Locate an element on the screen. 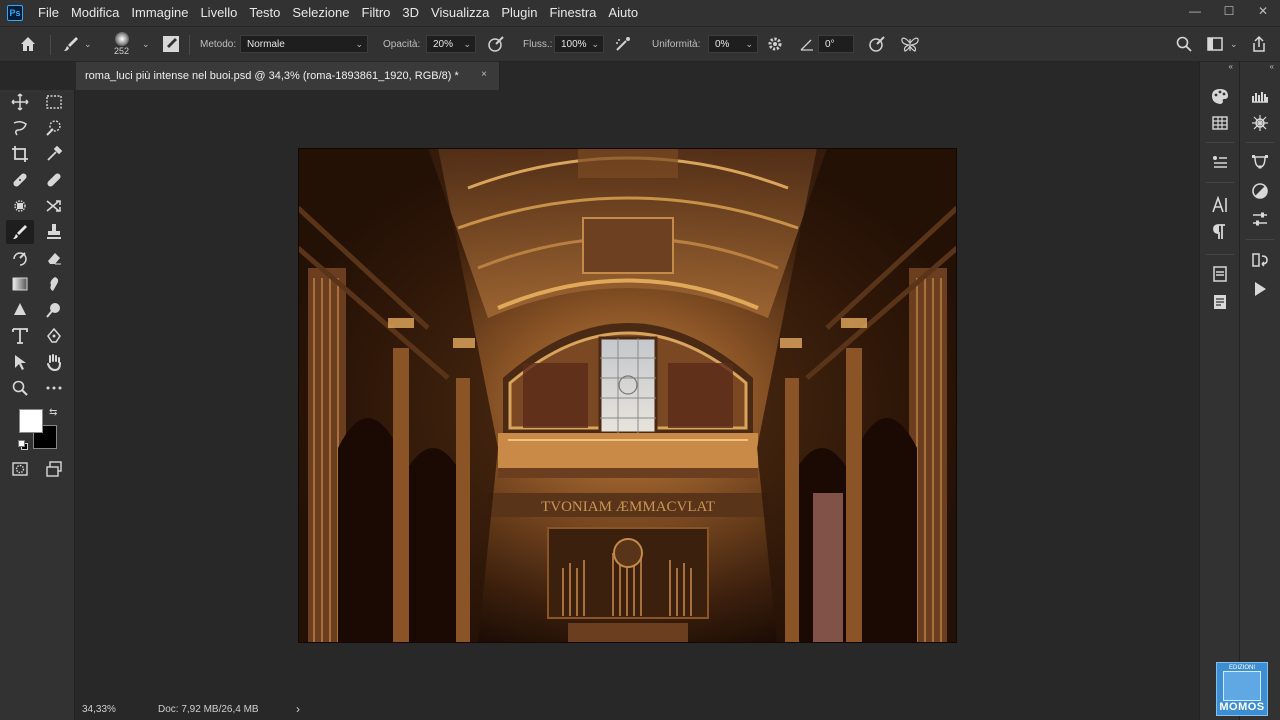  flow-field: 100% ⌄ is located at coordinates (579, 44).